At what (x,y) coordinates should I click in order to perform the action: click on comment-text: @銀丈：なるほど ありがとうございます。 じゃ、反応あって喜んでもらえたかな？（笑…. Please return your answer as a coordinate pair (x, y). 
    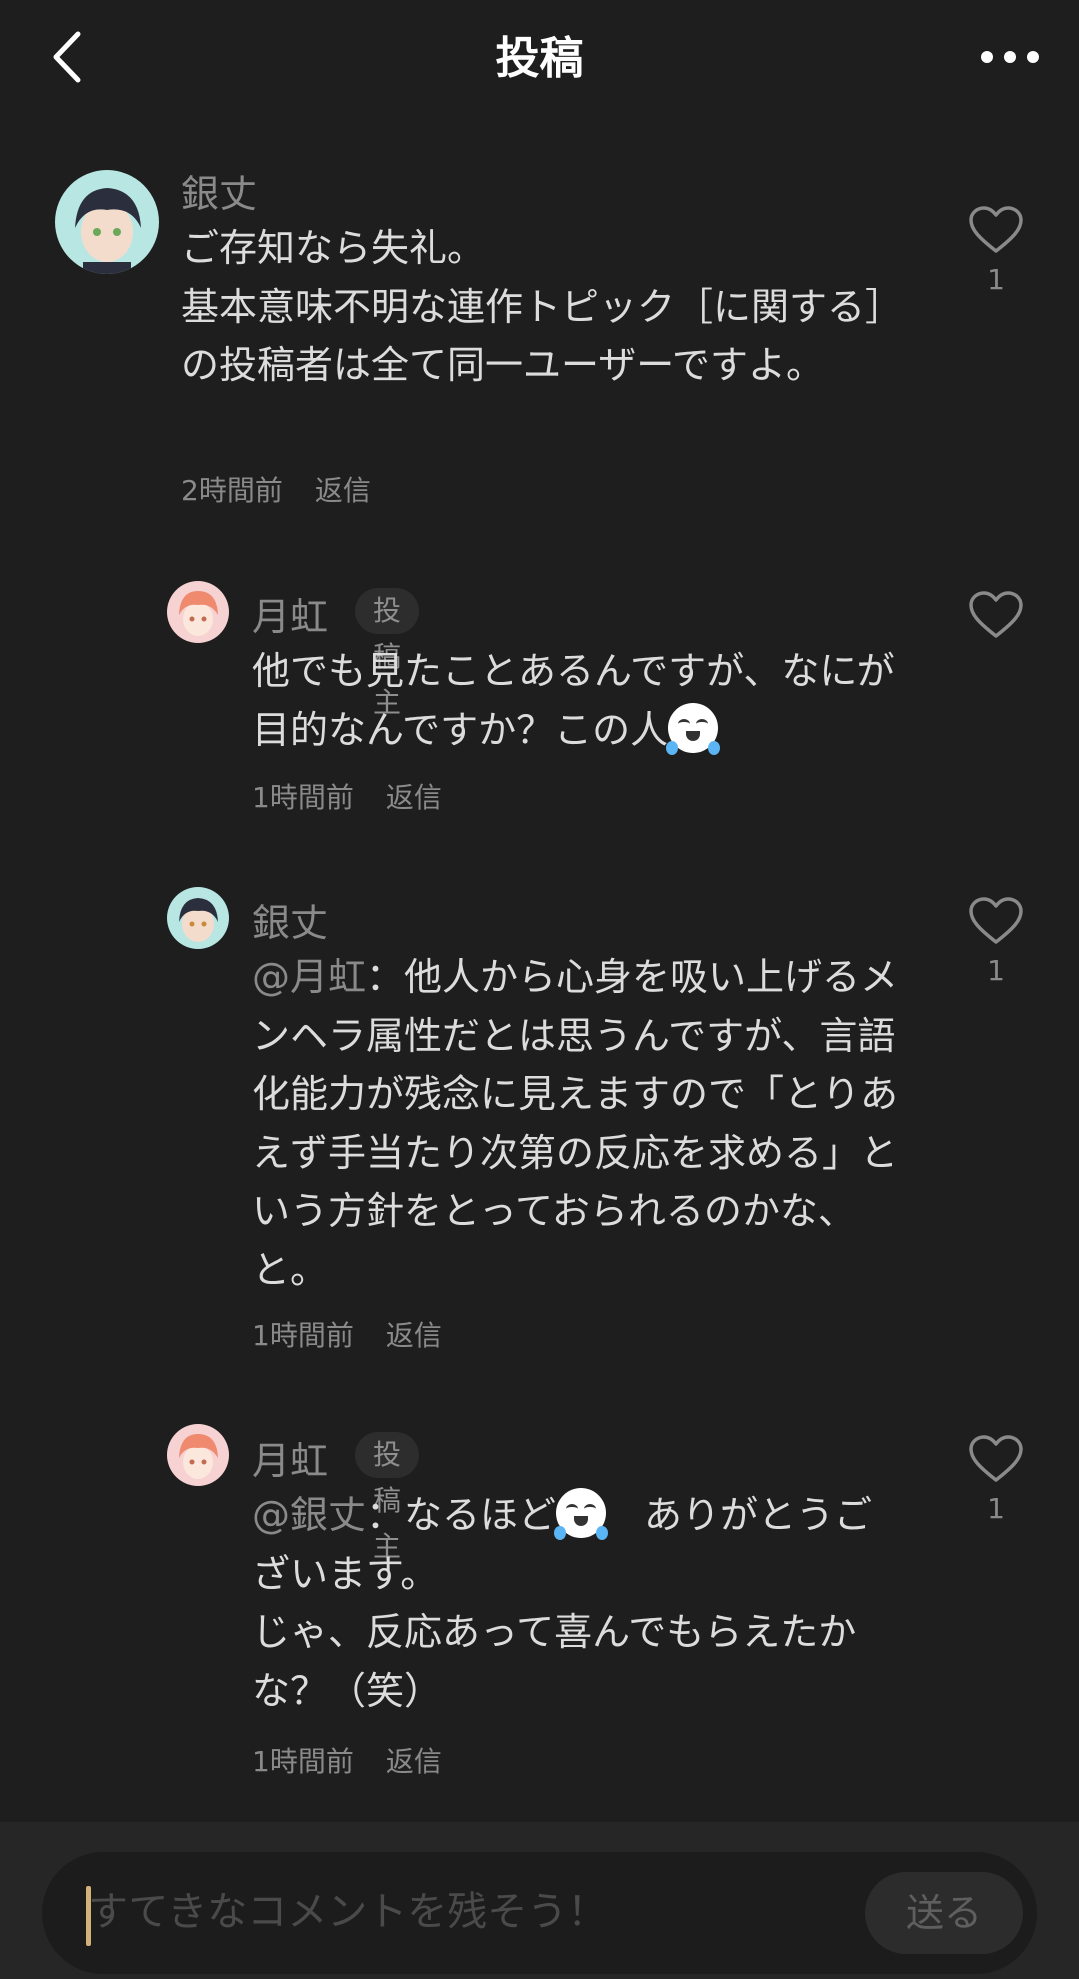
    Looking at the image, I should click on (577, 1603).